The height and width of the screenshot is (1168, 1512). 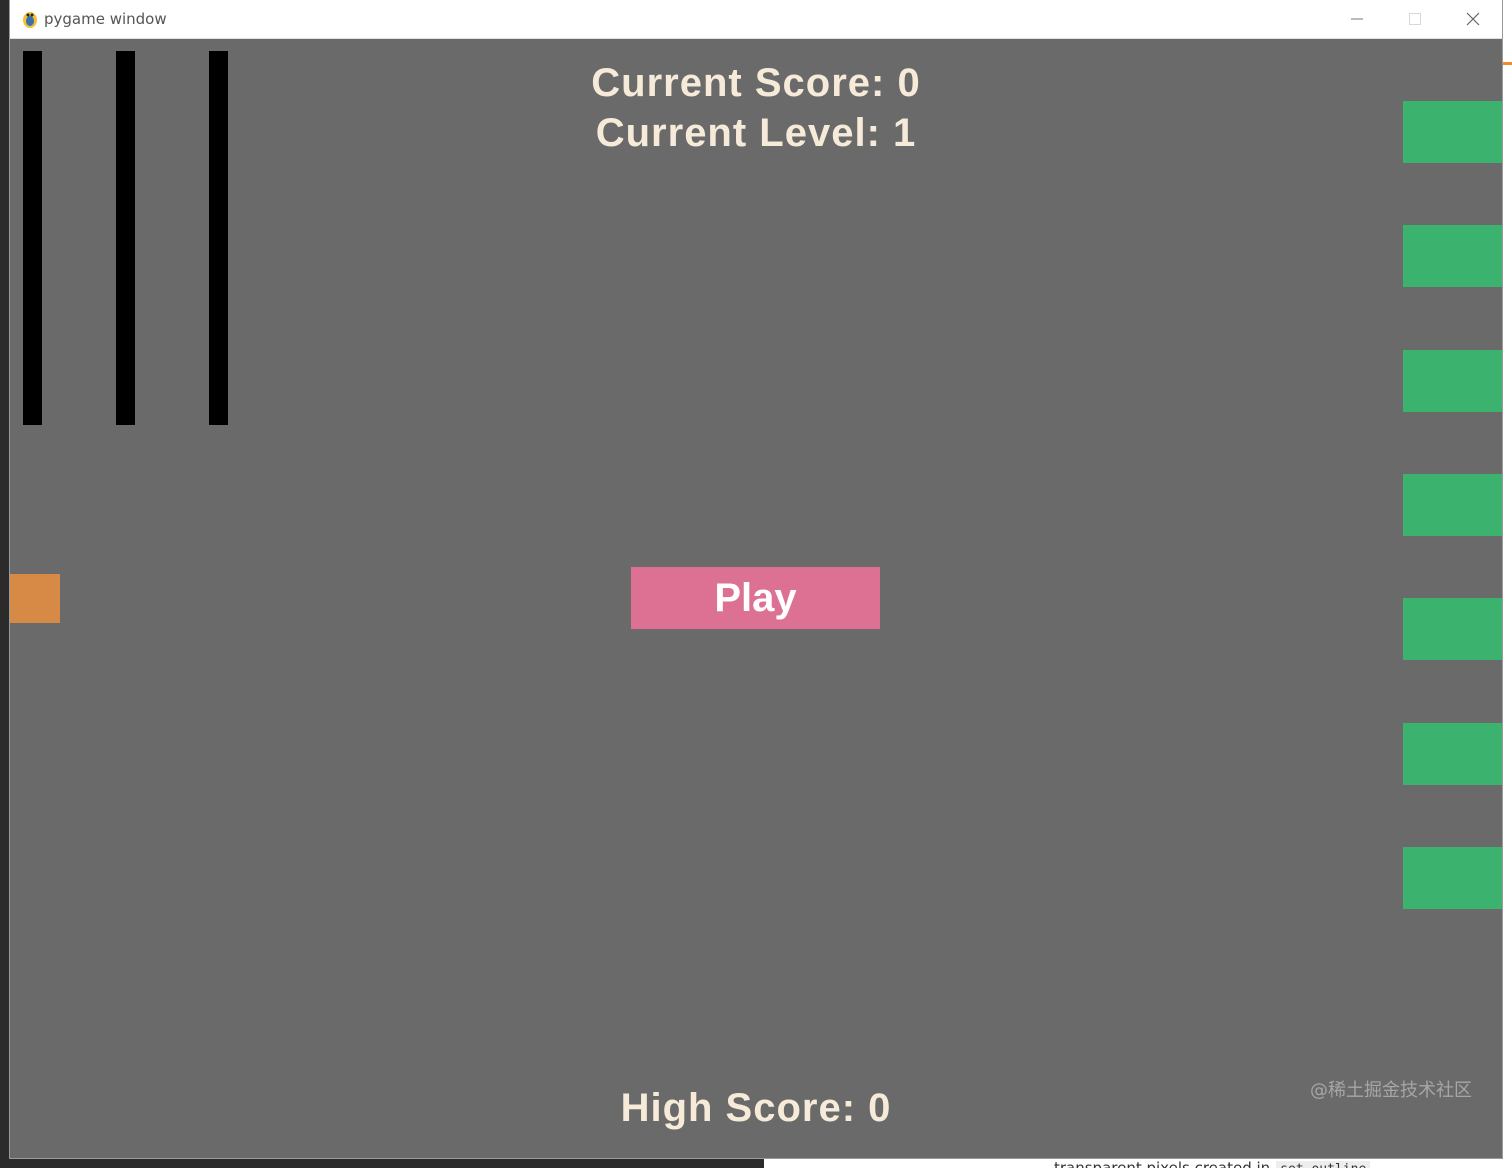 What do you see at coordinates (1323, 1164) in the screenshot?
I see `background-code: set_outline` at bounding box center [1323, 1164].